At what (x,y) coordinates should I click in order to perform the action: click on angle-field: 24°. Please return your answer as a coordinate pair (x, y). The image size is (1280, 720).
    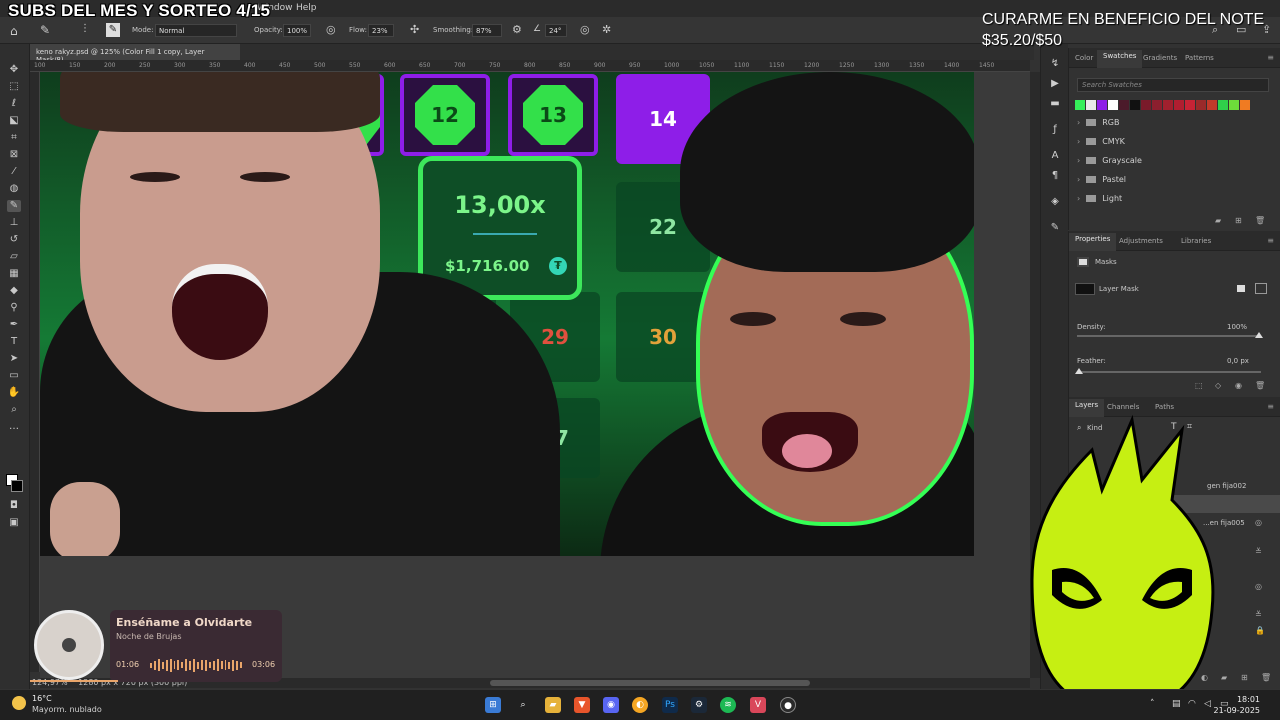
    Looking at the image, I should click on (556, 30).